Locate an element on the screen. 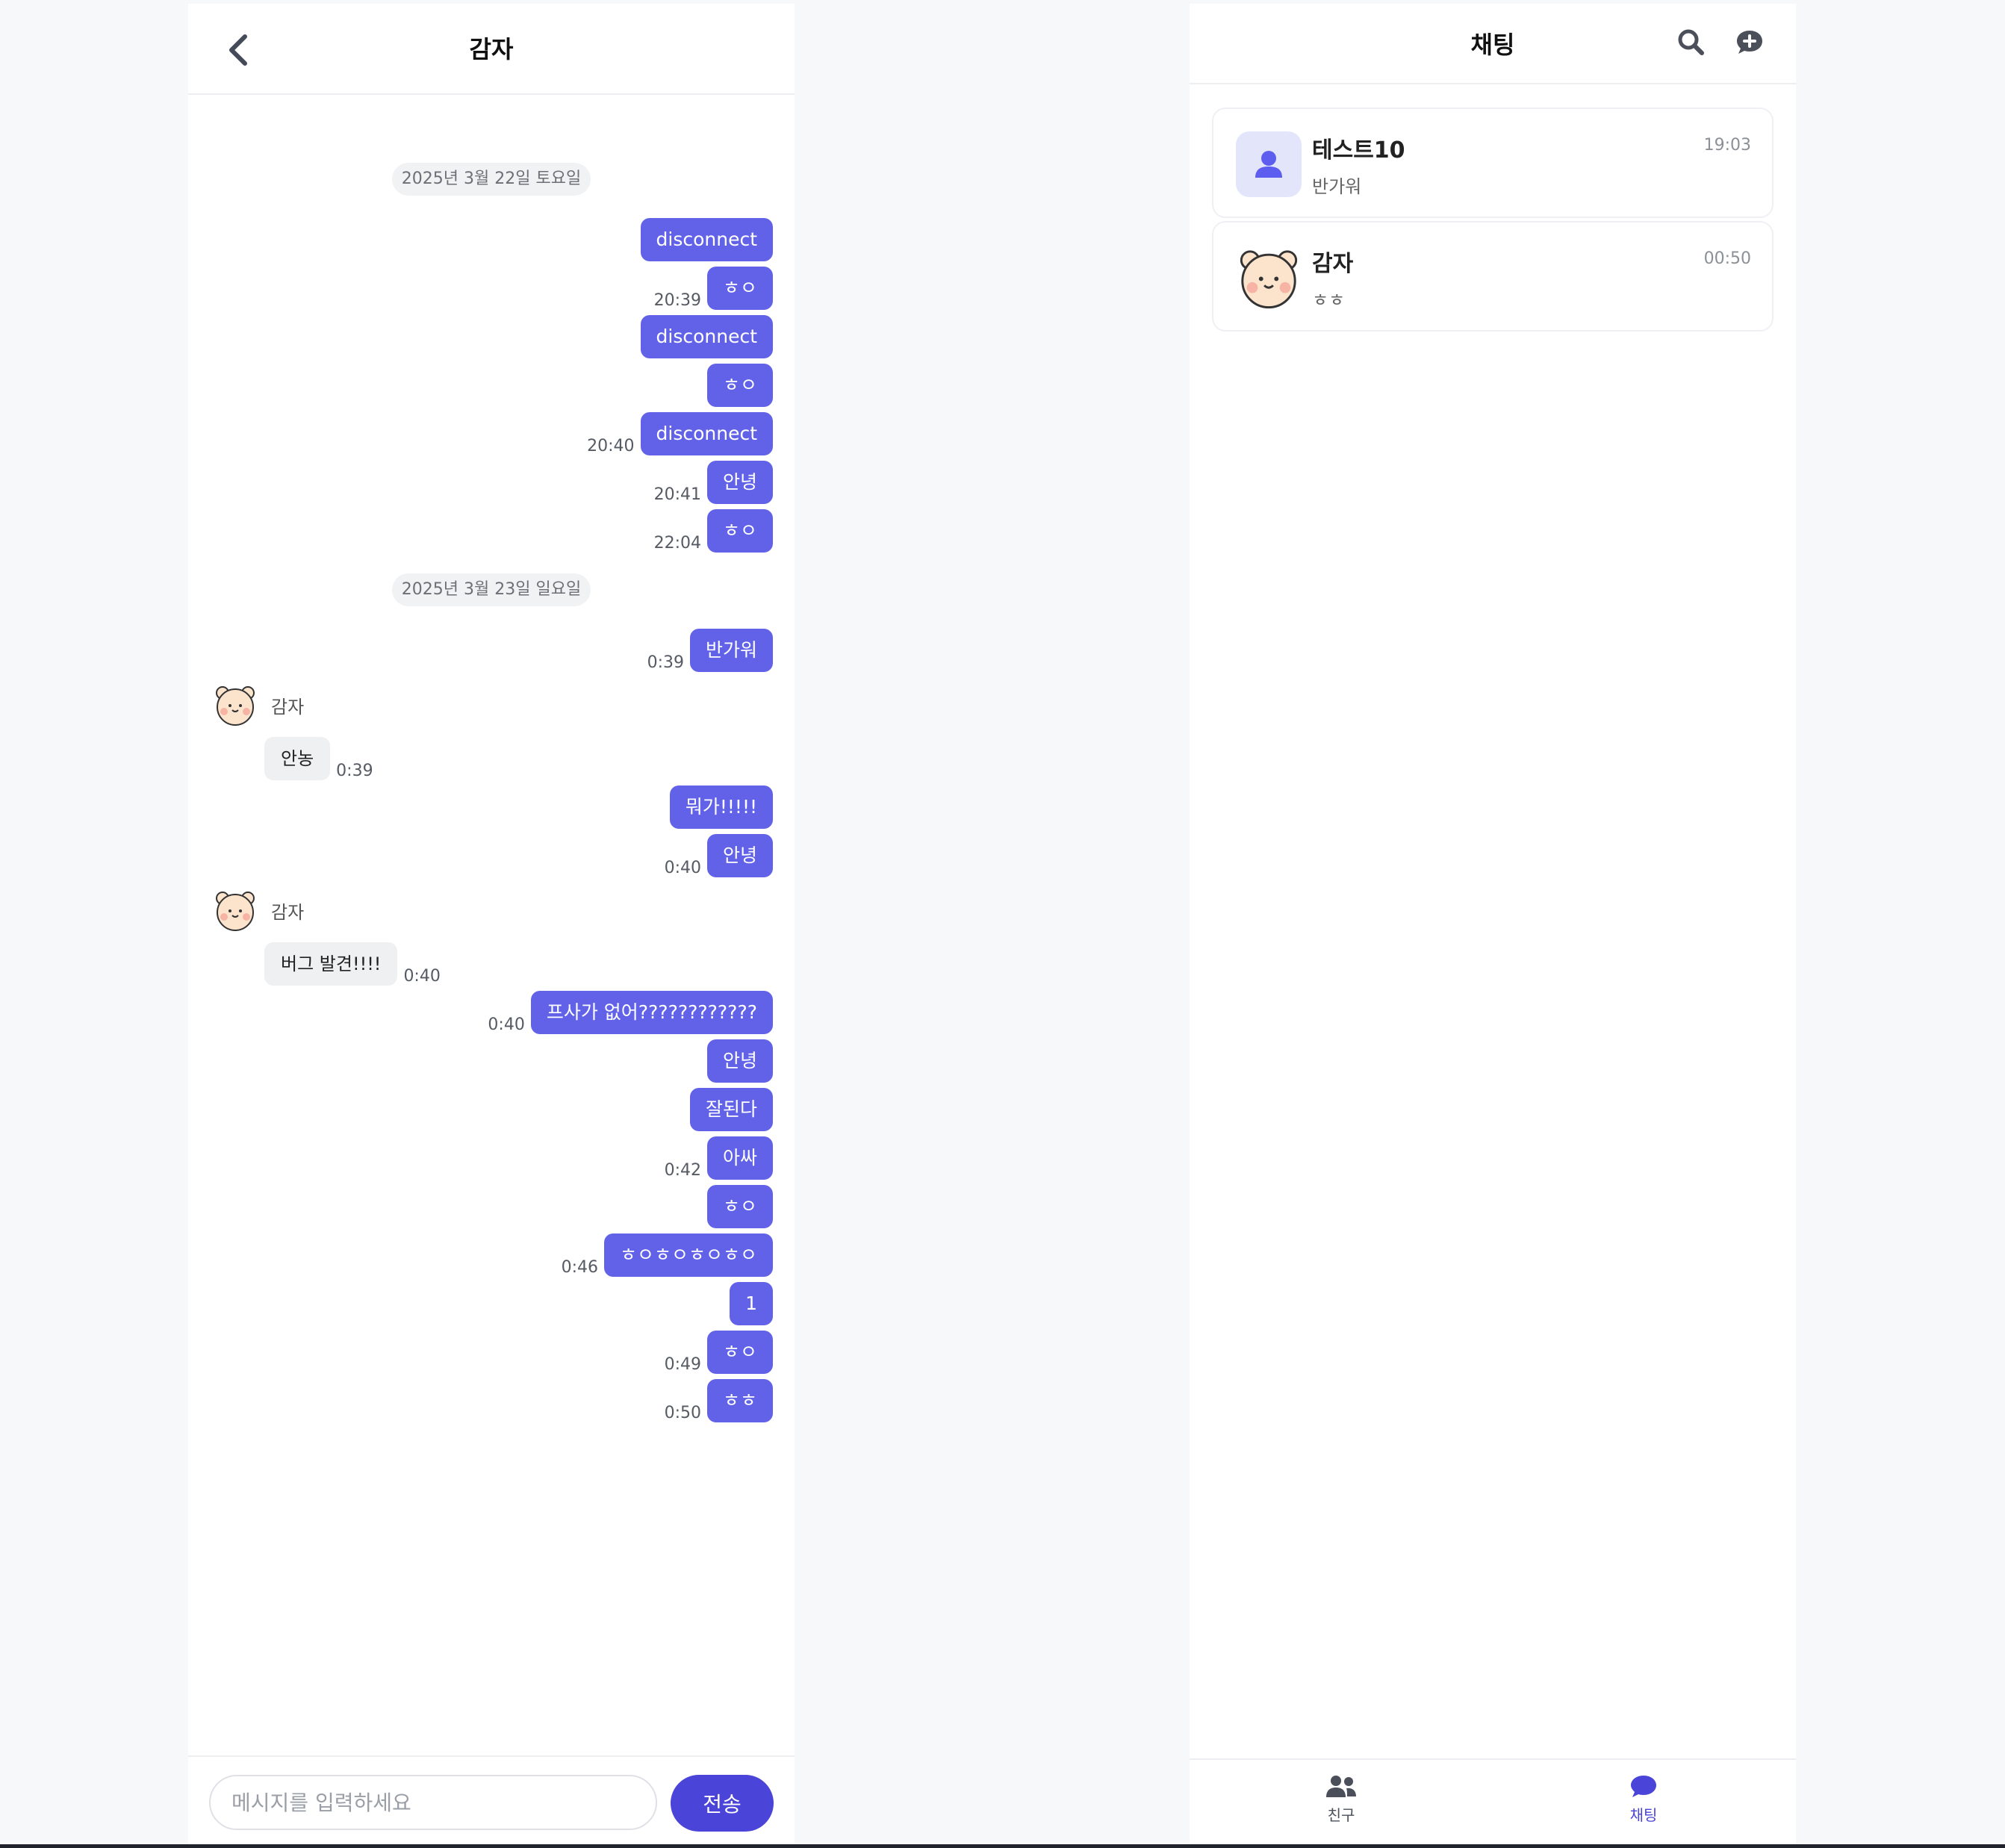 The image size is (2005, 1848). my-message: 뭐가!!!!! is located at coordinates (718, 807).